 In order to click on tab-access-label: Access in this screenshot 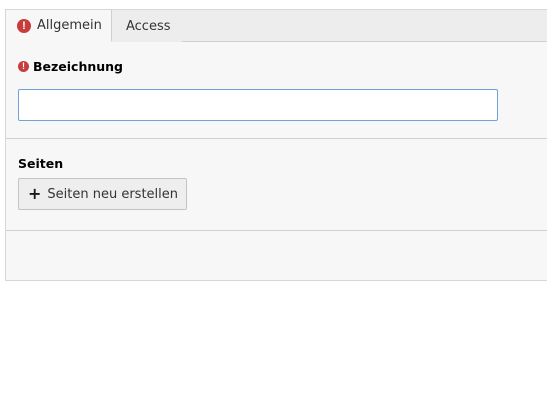, I will do `click(148, 26)`.